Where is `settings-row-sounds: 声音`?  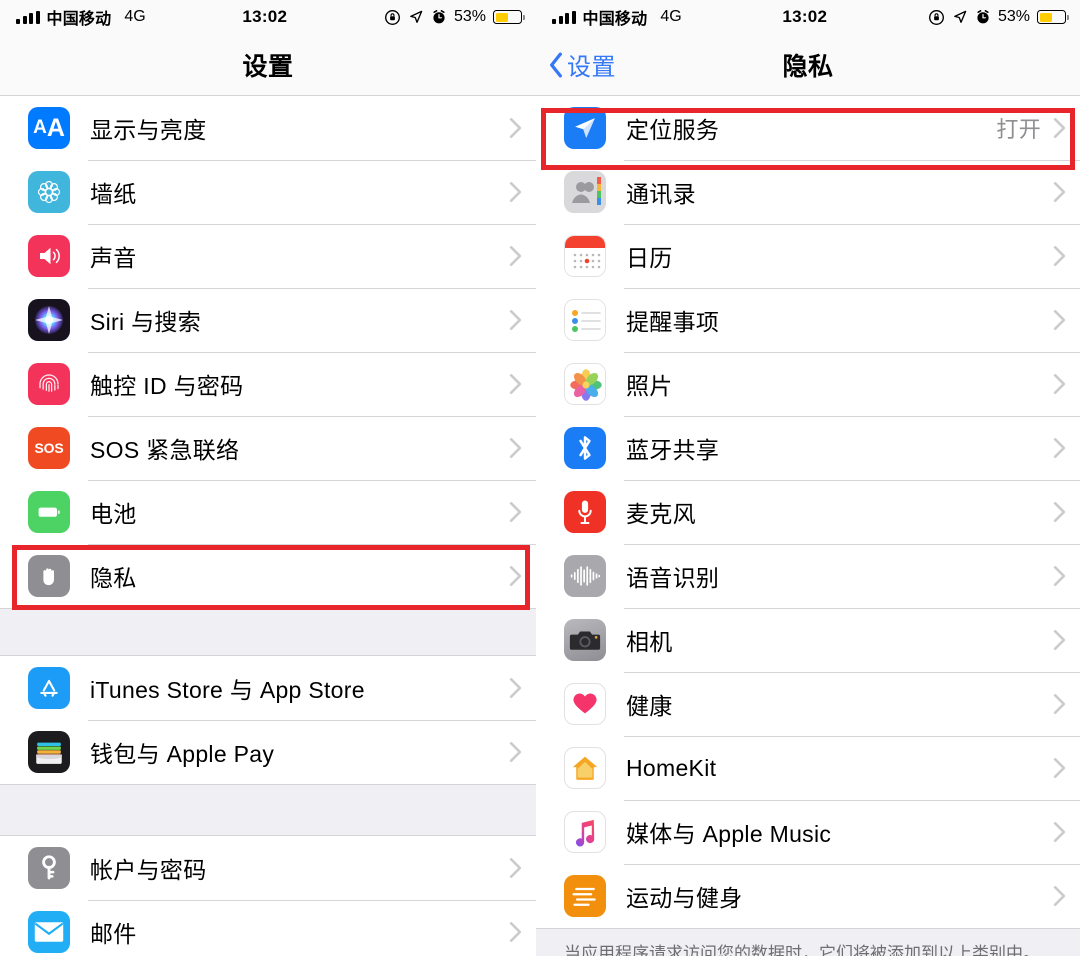 settings-row-sounds: 声音 is located at coordinates (268, 256).